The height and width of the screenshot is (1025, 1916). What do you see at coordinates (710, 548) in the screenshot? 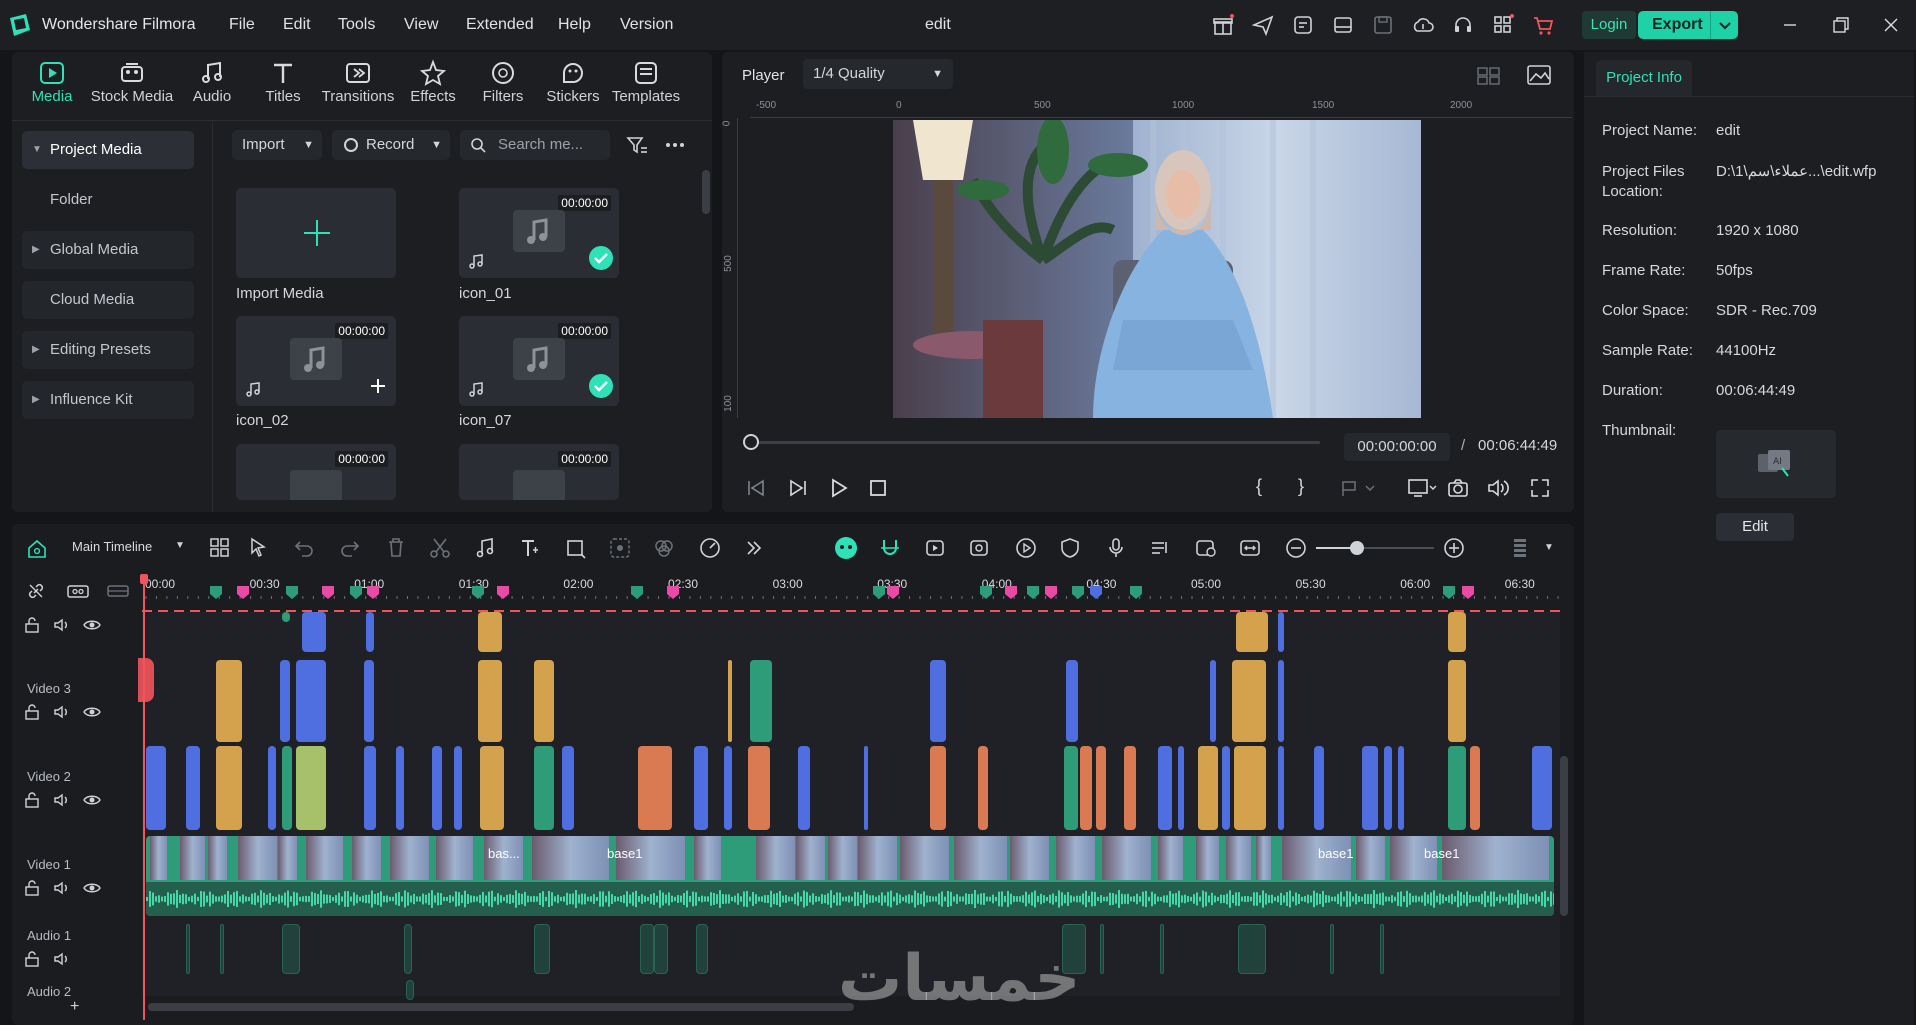
I see `speed-ai-icon` at bounding box center [710, 548].